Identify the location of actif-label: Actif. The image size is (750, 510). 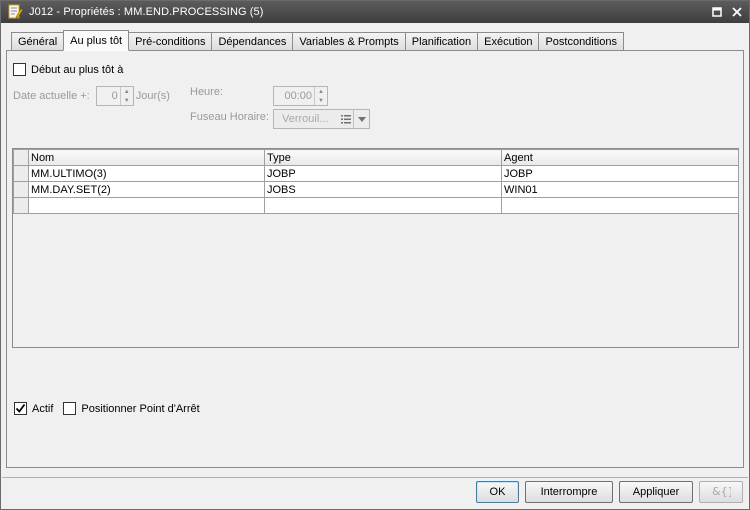
(43, 408).